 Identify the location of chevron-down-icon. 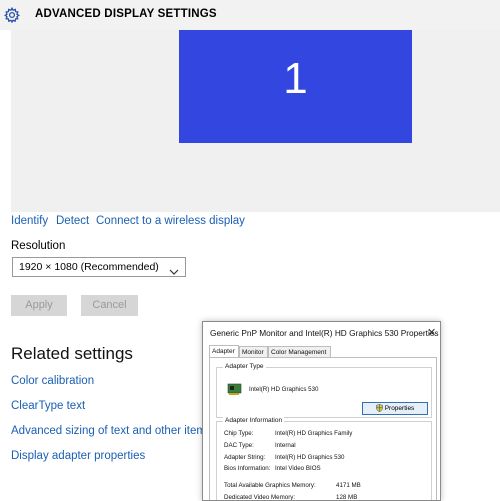
(174, 269).